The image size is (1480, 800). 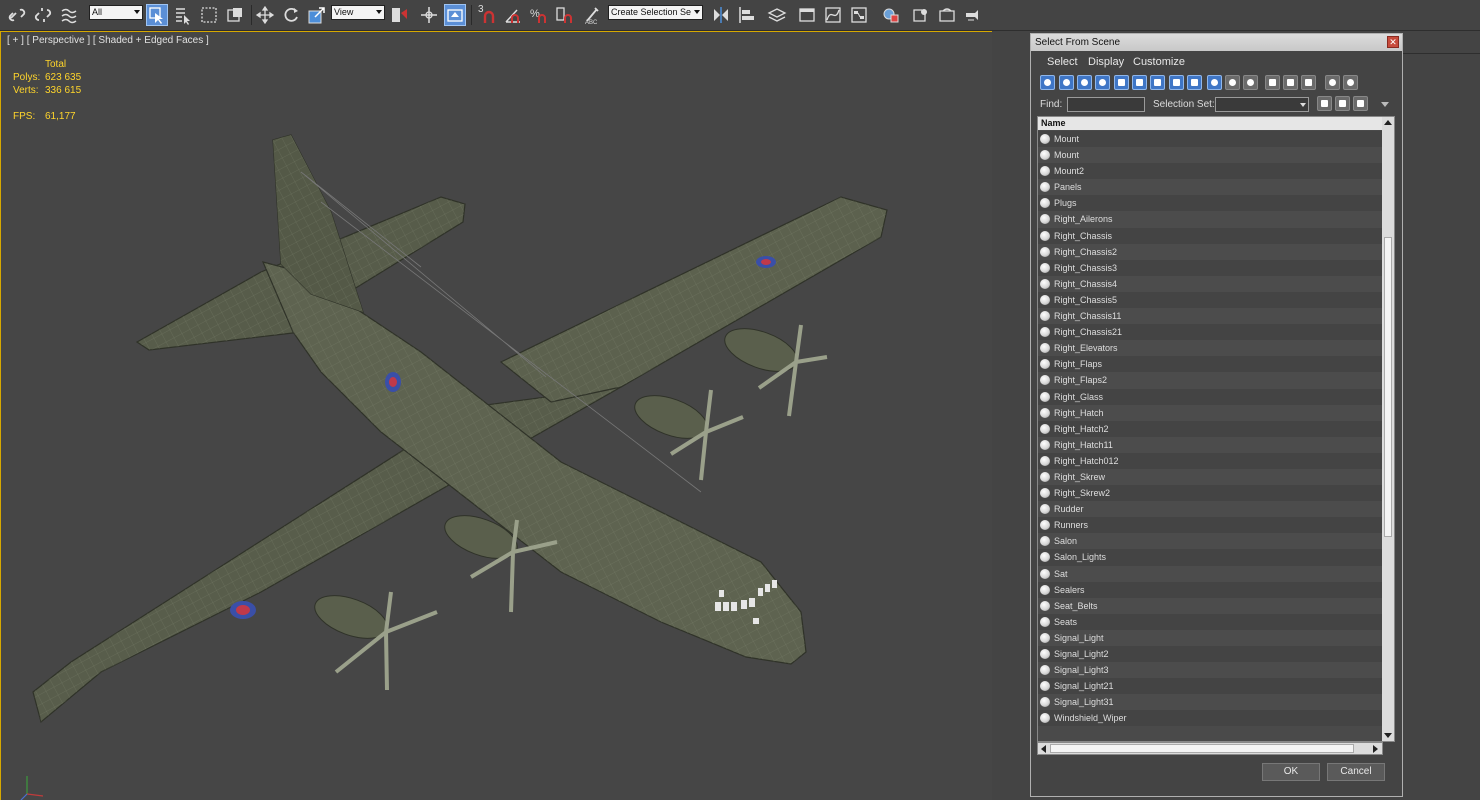 I want to click on bind-spacewarp-icon, so click(x=69, y=15).